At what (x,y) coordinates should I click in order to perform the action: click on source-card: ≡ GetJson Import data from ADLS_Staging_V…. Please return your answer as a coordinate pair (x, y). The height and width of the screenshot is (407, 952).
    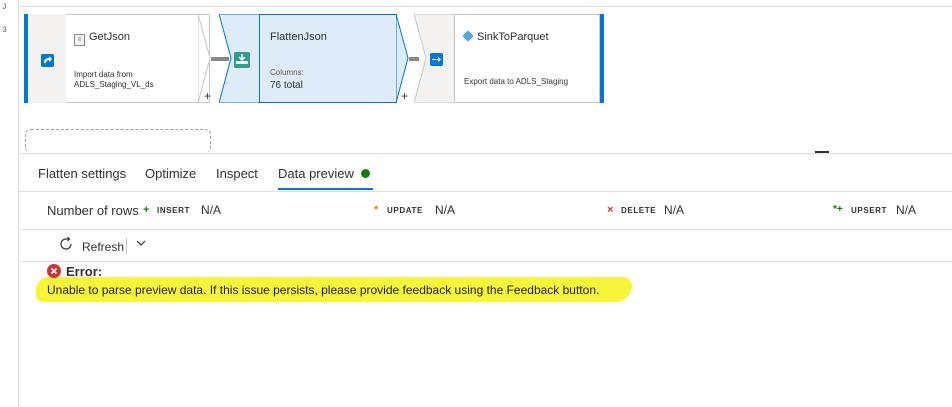
    Looking at the image, I should click on (138, 58).